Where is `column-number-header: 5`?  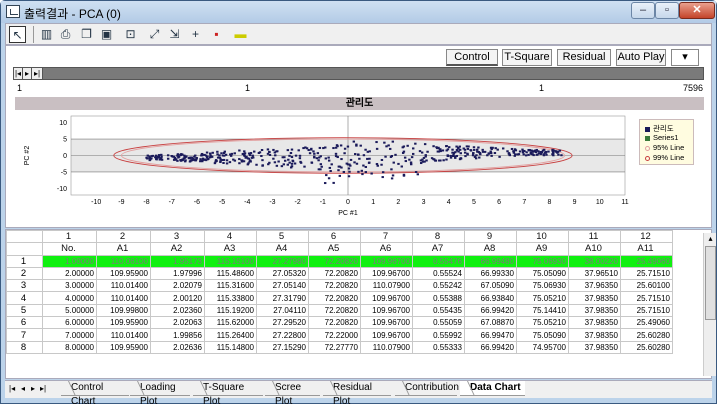 column-number-header: 5 is located at coordinates (282, 237).